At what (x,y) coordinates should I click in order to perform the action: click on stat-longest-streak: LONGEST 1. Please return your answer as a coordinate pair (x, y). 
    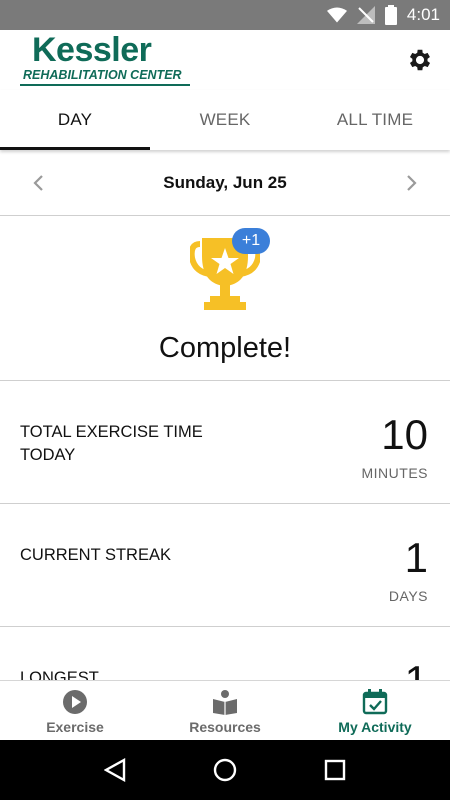
    Looking at the image, I should click on (225, 653).